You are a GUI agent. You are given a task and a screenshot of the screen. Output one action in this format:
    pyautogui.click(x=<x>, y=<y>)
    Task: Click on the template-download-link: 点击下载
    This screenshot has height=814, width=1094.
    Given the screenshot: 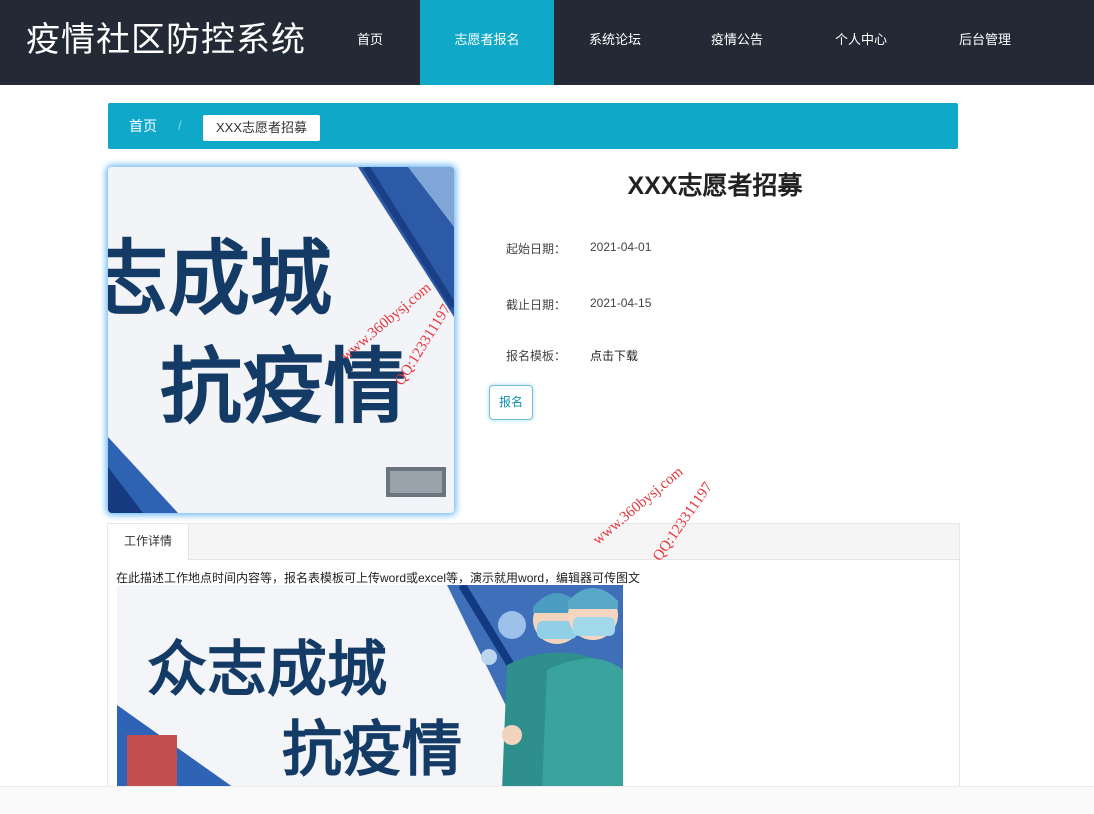 What is the action you would take?
    pyautogui.click(x=614, y=355)
    